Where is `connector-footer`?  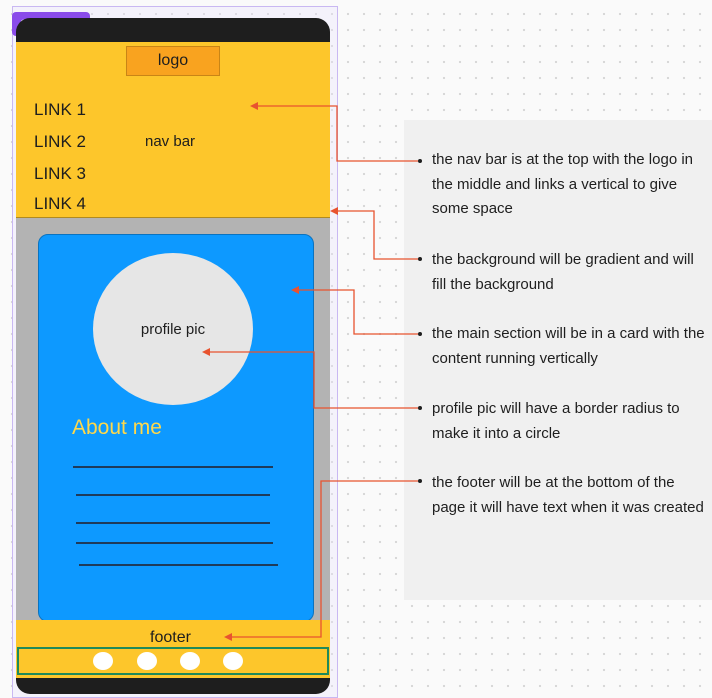
connector-footer is located at coordinates (321, 560).